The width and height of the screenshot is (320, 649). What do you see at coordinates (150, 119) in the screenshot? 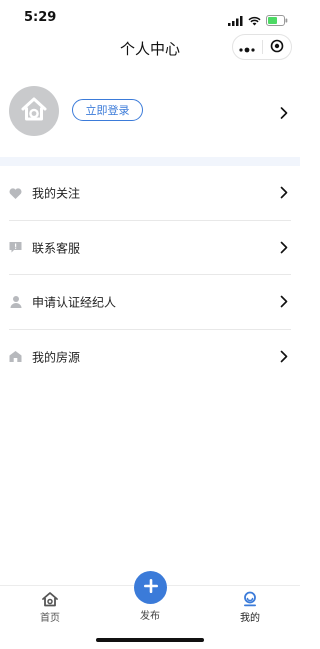
I see `profile-section: 立即登录` at bounding box center [150, 119].